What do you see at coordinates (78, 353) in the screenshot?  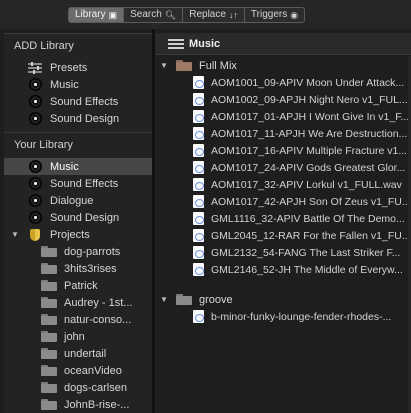 I see `project-folder: undertail` at bounding box center [78, 353].